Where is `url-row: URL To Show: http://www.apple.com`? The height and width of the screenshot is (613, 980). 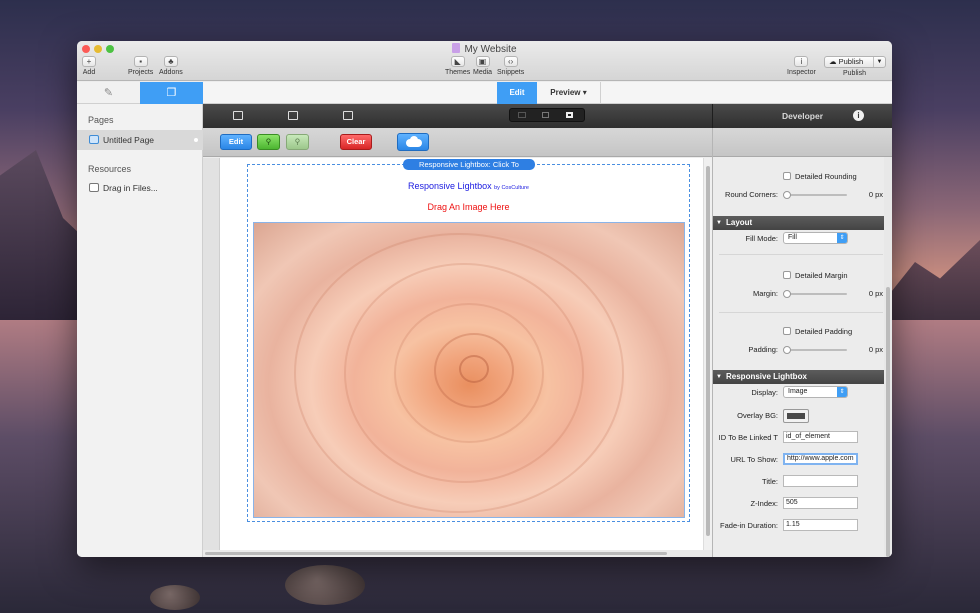
url-row: URL To Show: http://www.apple.com is located at coordinates (799, 460).